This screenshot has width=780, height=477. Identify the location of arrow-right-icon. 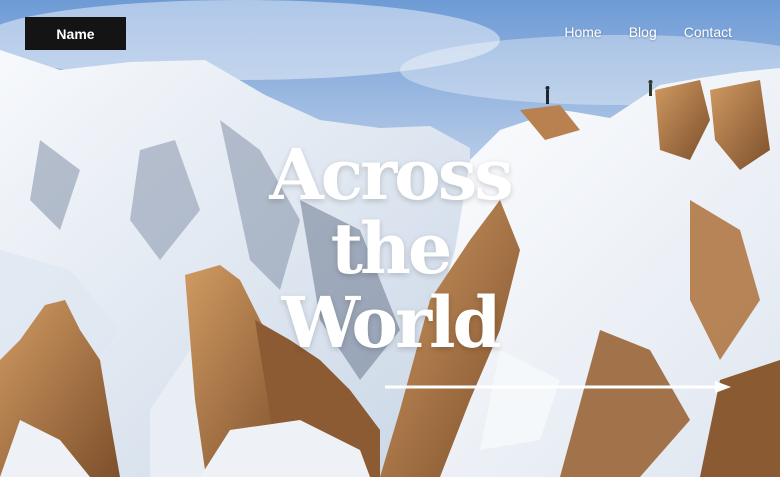
(559, 387).